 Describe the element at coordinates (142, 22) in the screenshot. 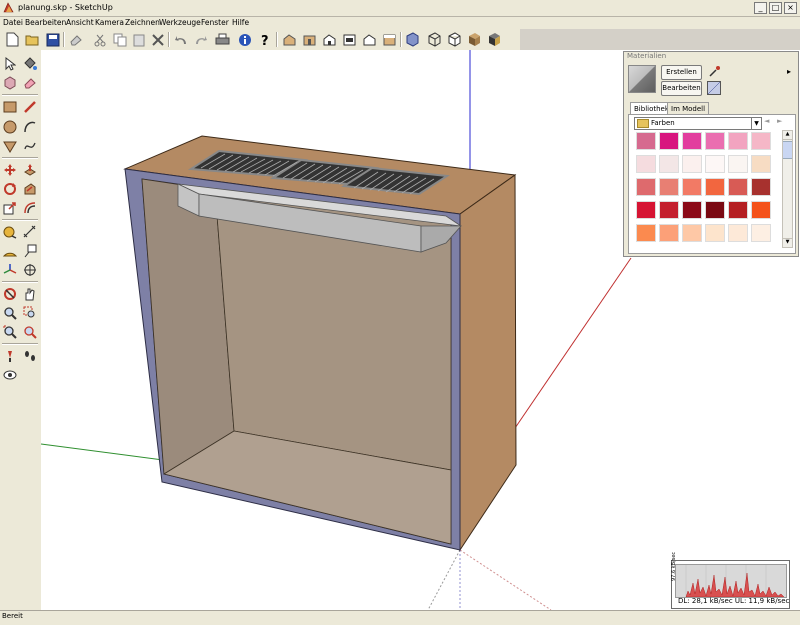

I see `menu-zeichnen: Zeichnen` at that location.